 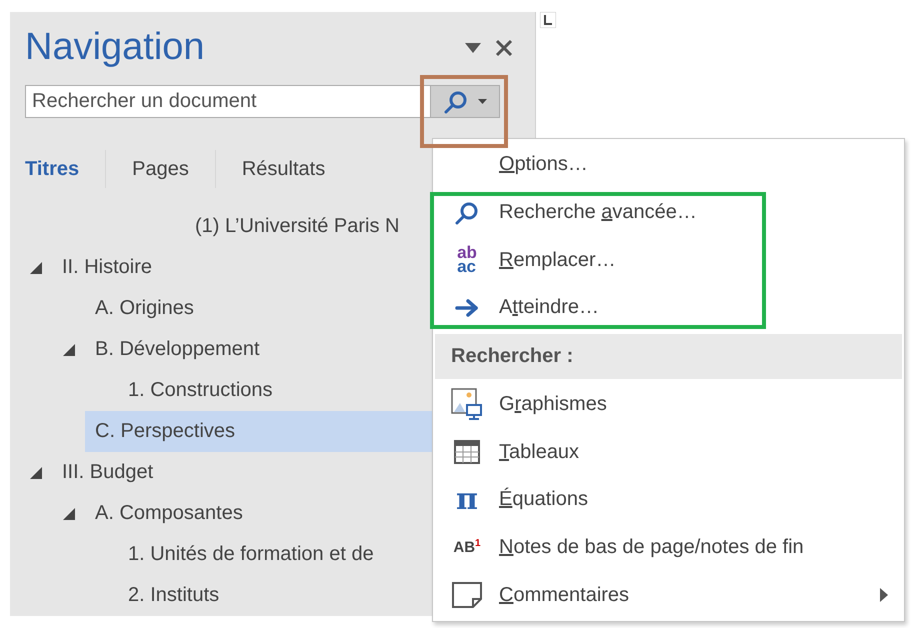 I want to click on note-icon, so click(x=467, y=595).